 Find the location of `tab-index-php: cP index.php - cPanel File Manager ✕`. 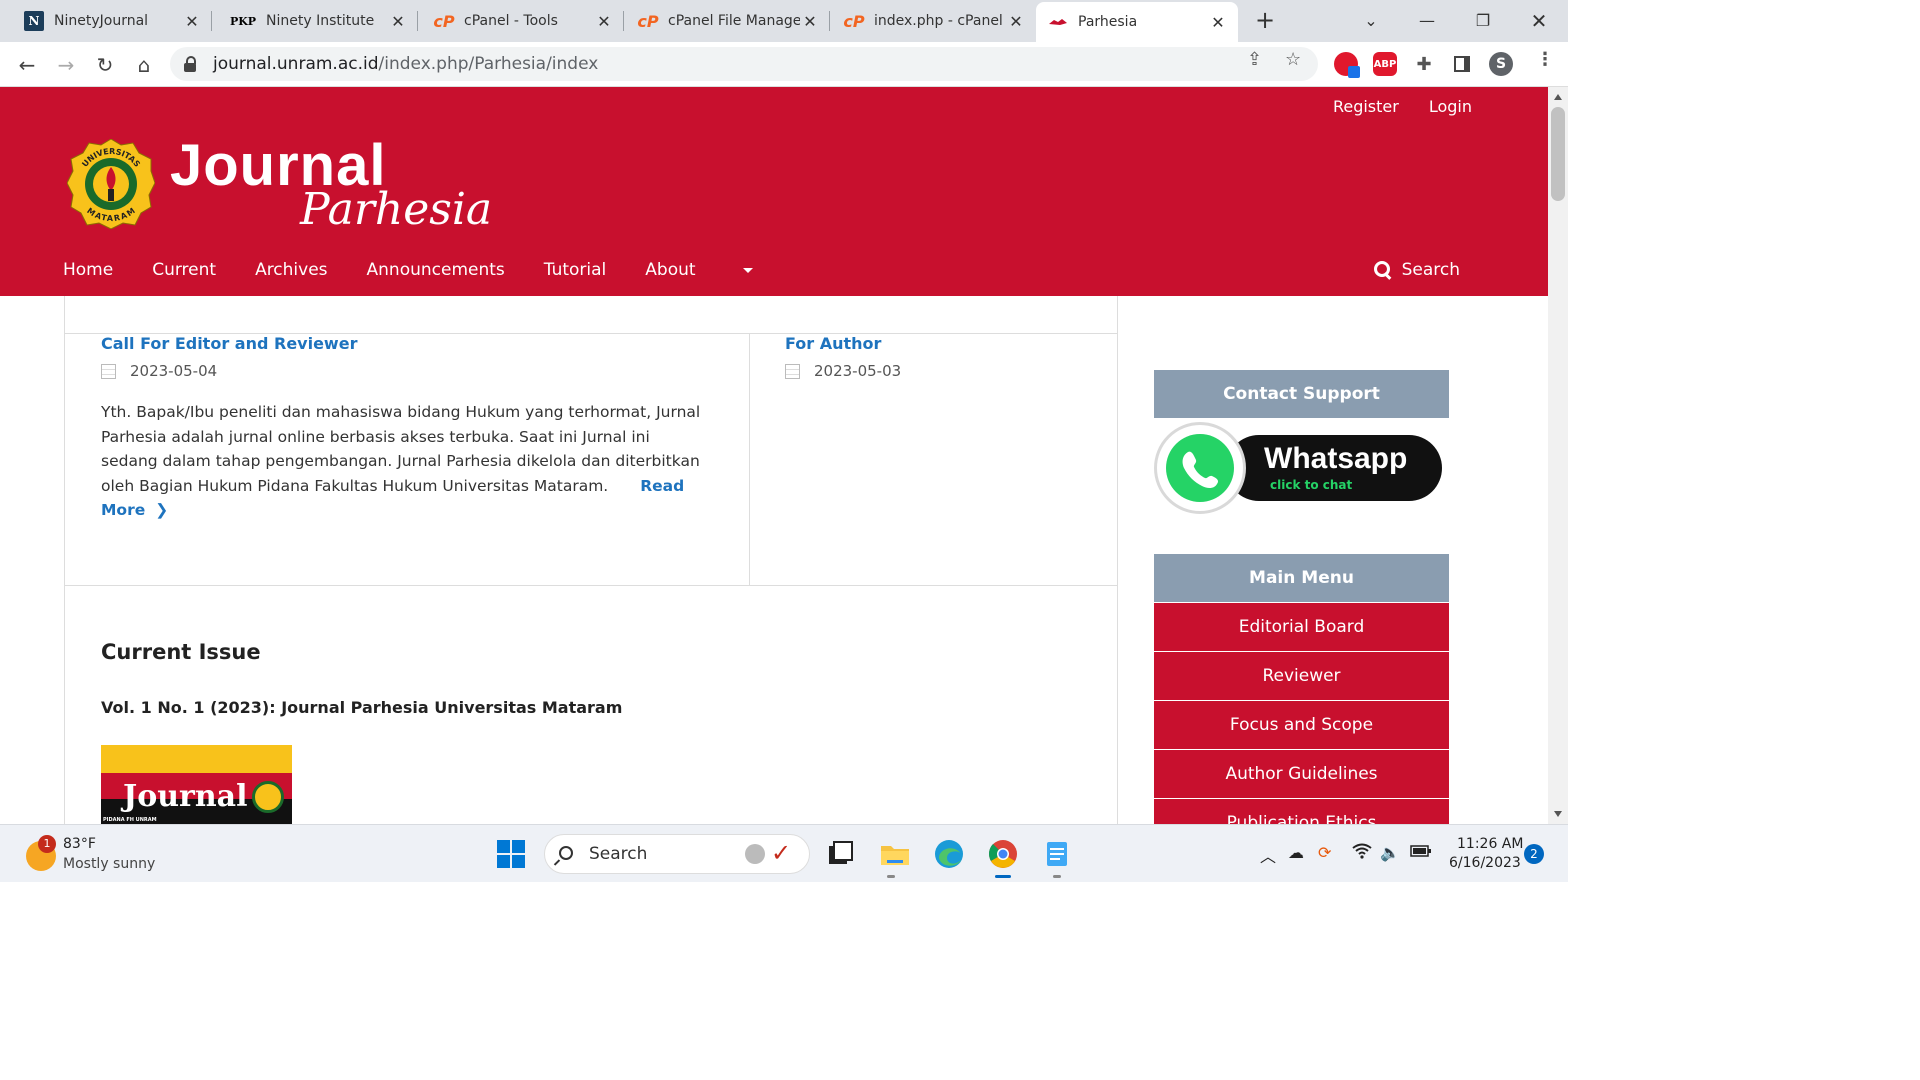

tab-index-php: cP index.php - cPanel File Manager ✕ is located at coordinates (933, 21).